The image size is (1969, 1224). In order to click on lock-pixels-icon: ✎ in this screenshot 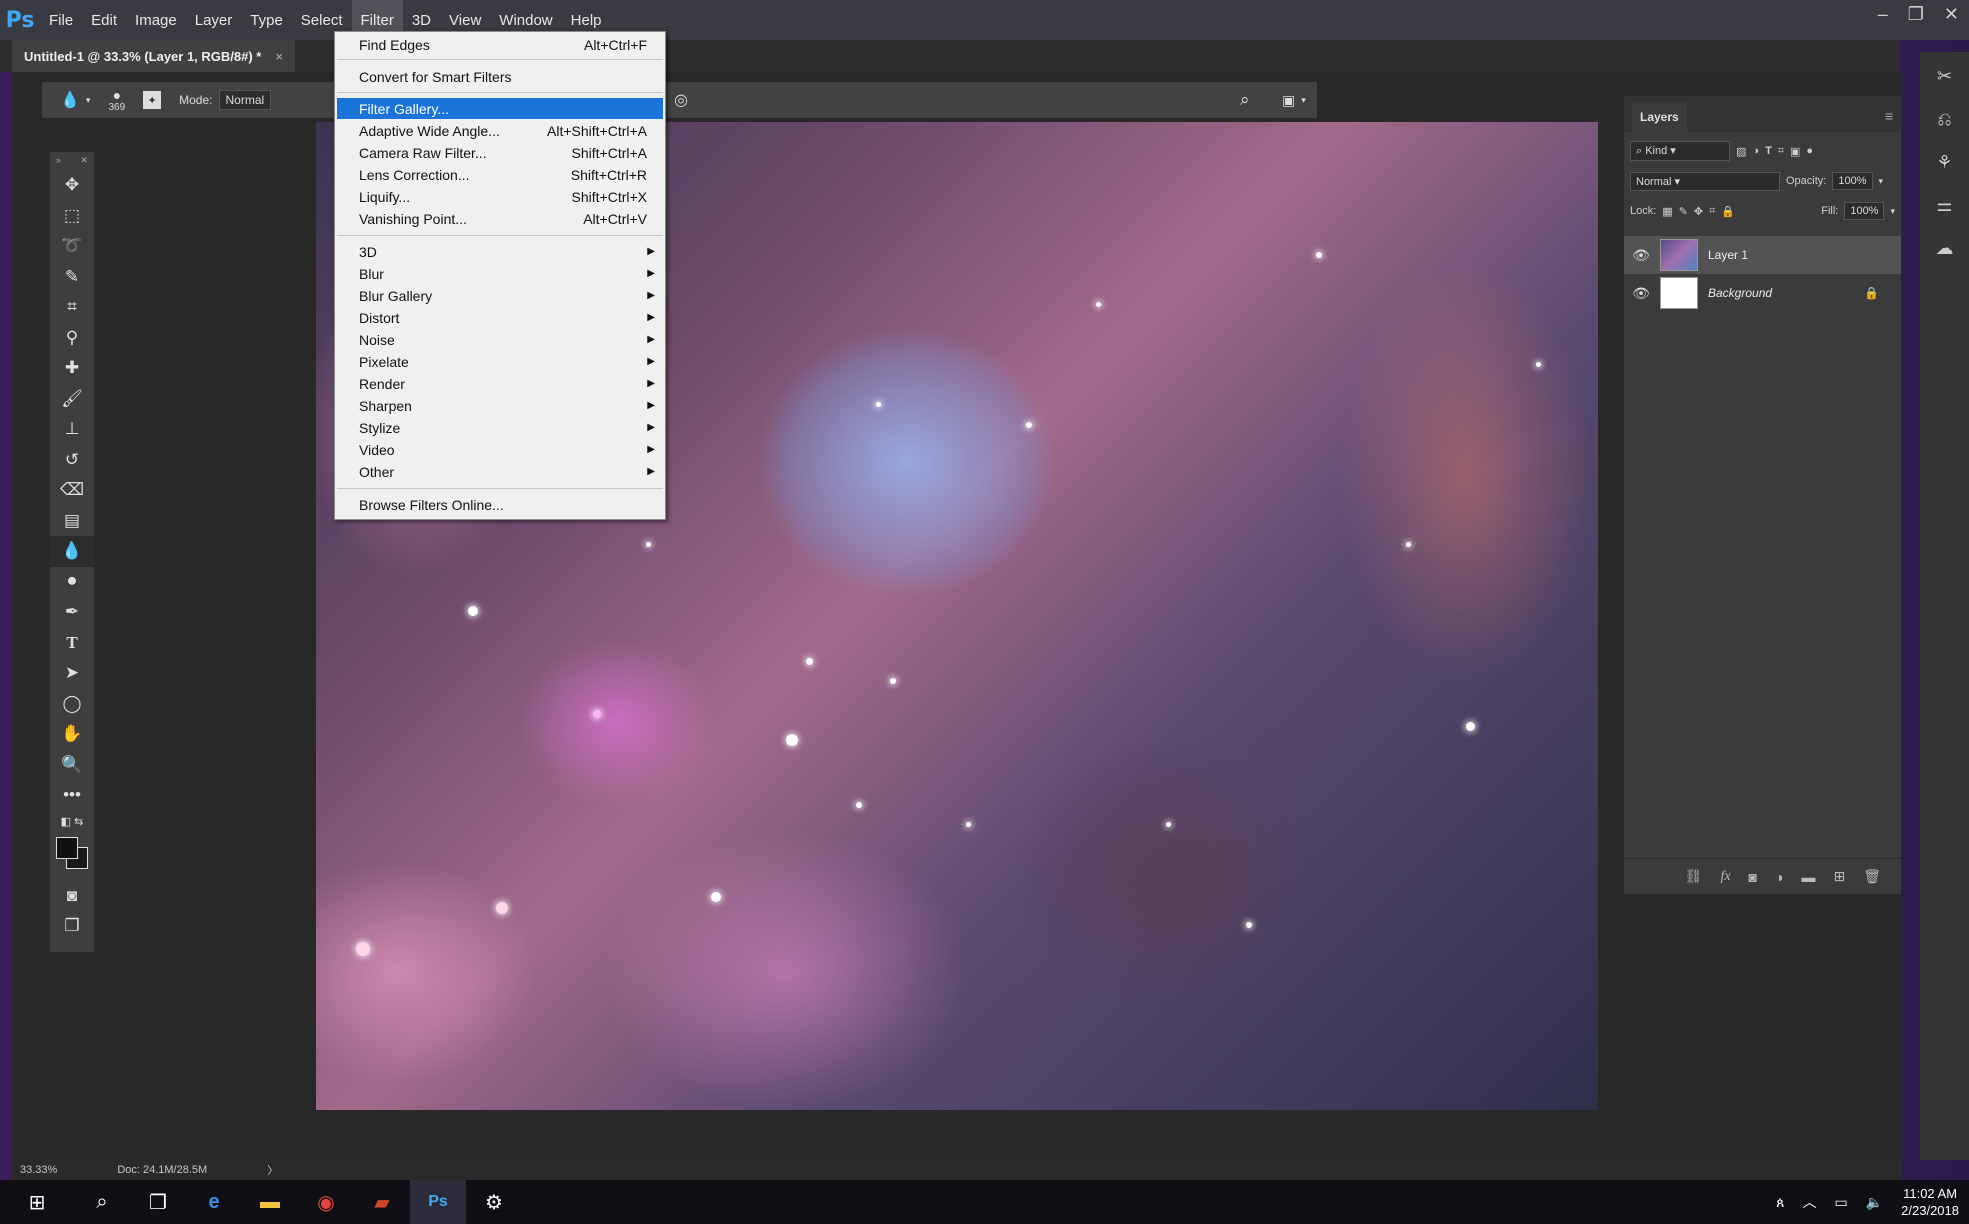, I will do `click(1683, 211)`.